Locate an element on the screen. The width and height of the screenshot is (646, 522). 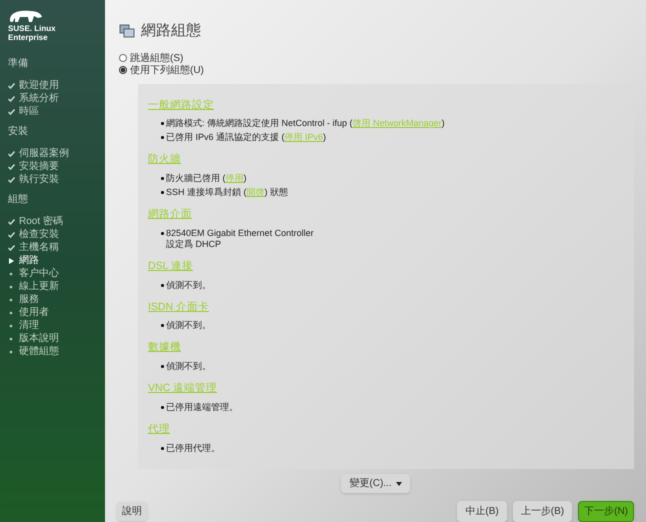
summary-text: 82540EM Gigabit Ethernet Controller 設定爲 DHCP is located at coordinates (240, 239).